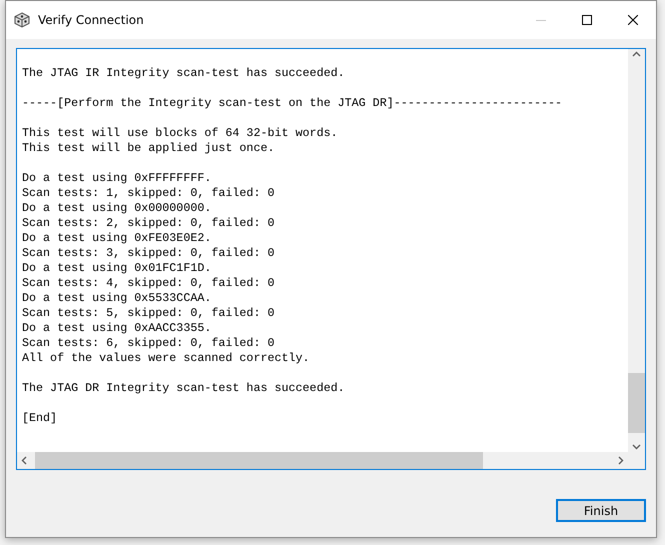 The width and height of the screenshot is (665, 545). Describe the element at coordinates (621, 460) in the screenshot. I see `scroll-right-icon` at that location.